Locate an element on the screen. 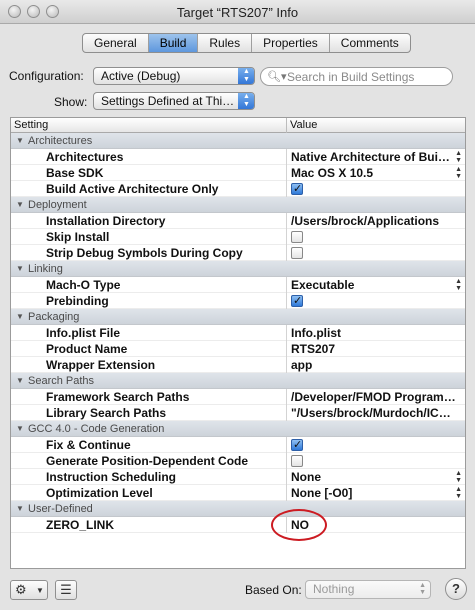 Image resolution: width=475 pixels, height=610 pixels. empty-row is located at coordinates (238, 557).